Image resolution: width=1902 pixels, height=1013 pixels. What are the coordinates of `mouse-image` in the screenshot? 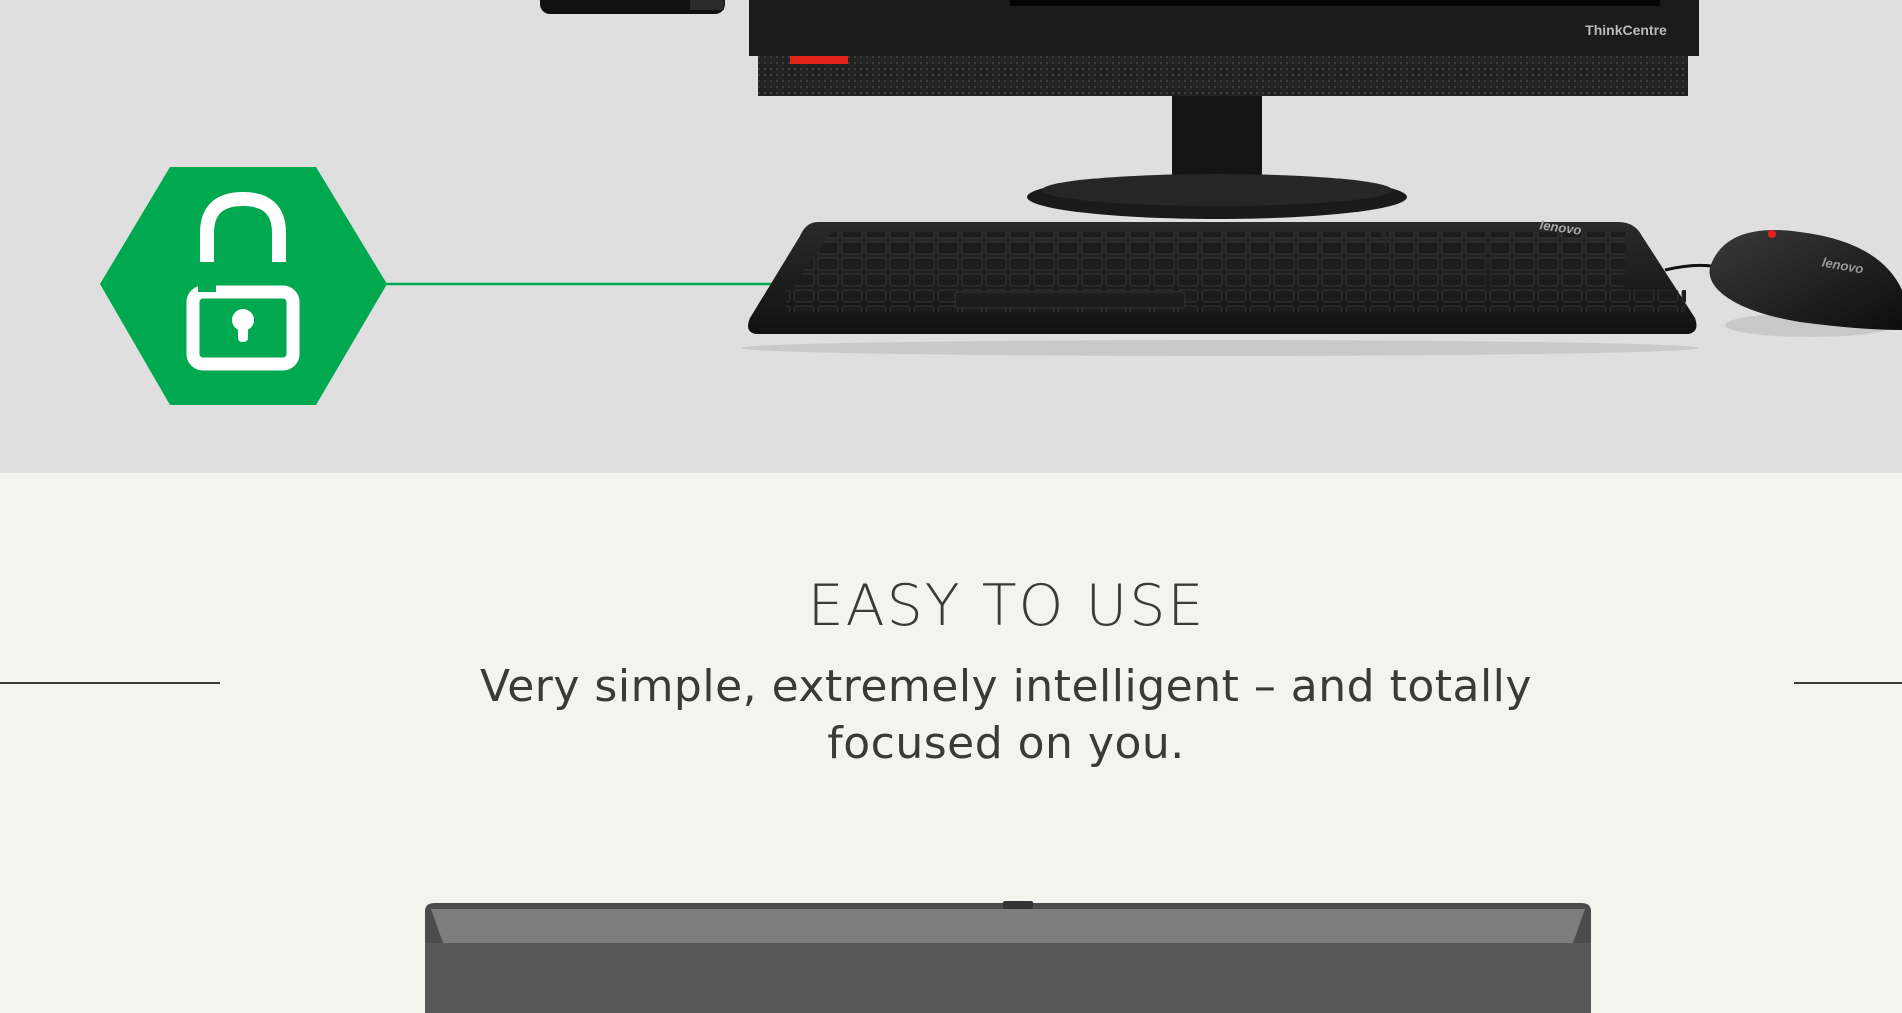 It's located at (1805, 283).